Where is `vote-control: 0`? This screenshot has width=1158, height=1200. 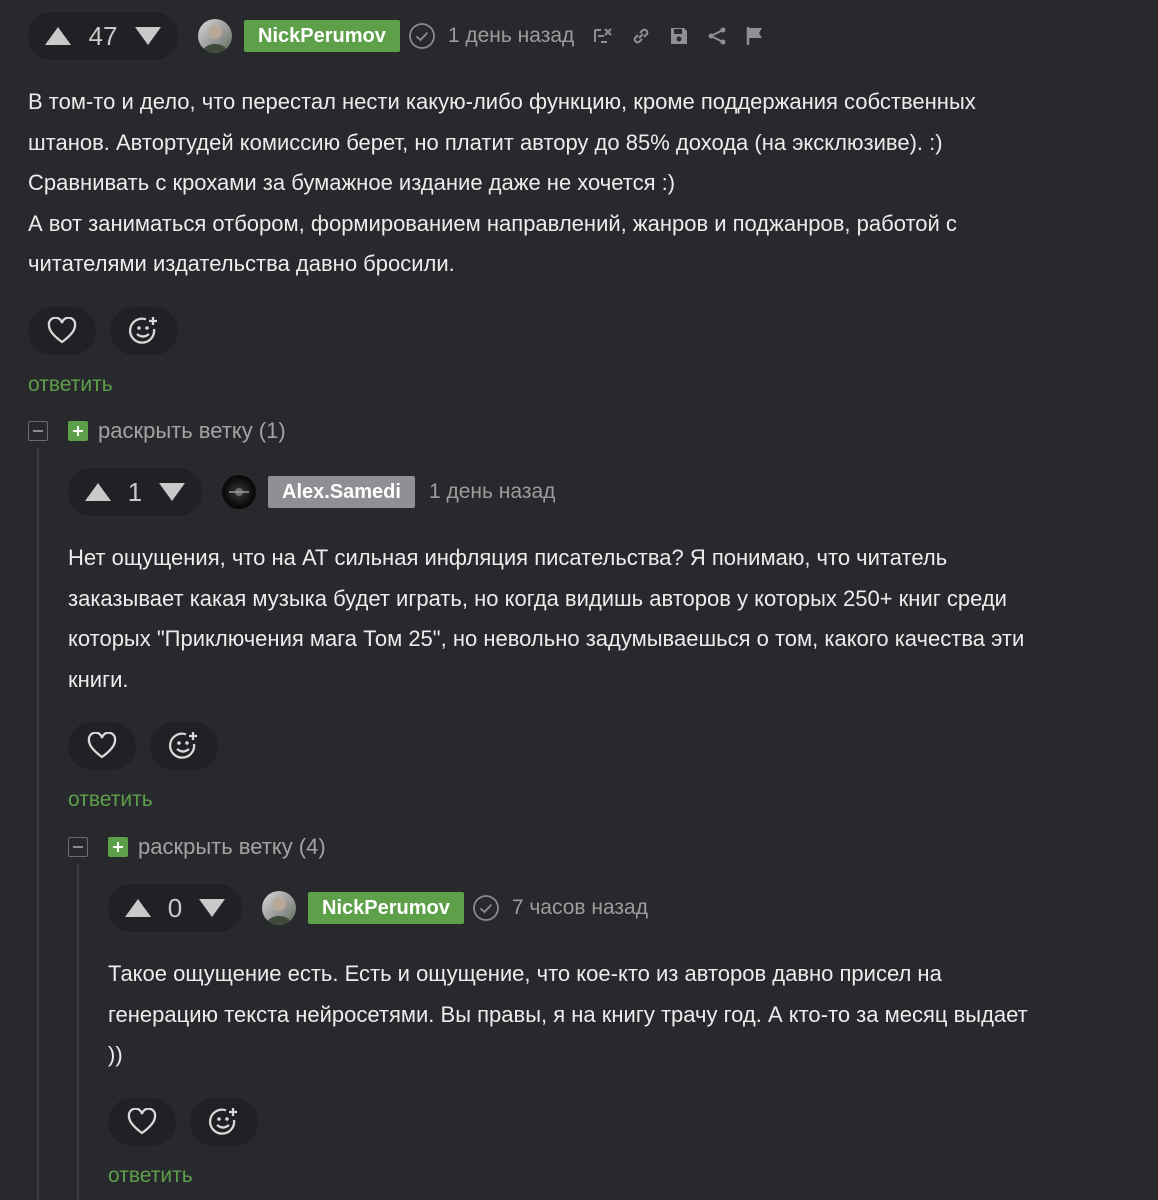
vote-control: 0 is located at coordinates (175, 908).